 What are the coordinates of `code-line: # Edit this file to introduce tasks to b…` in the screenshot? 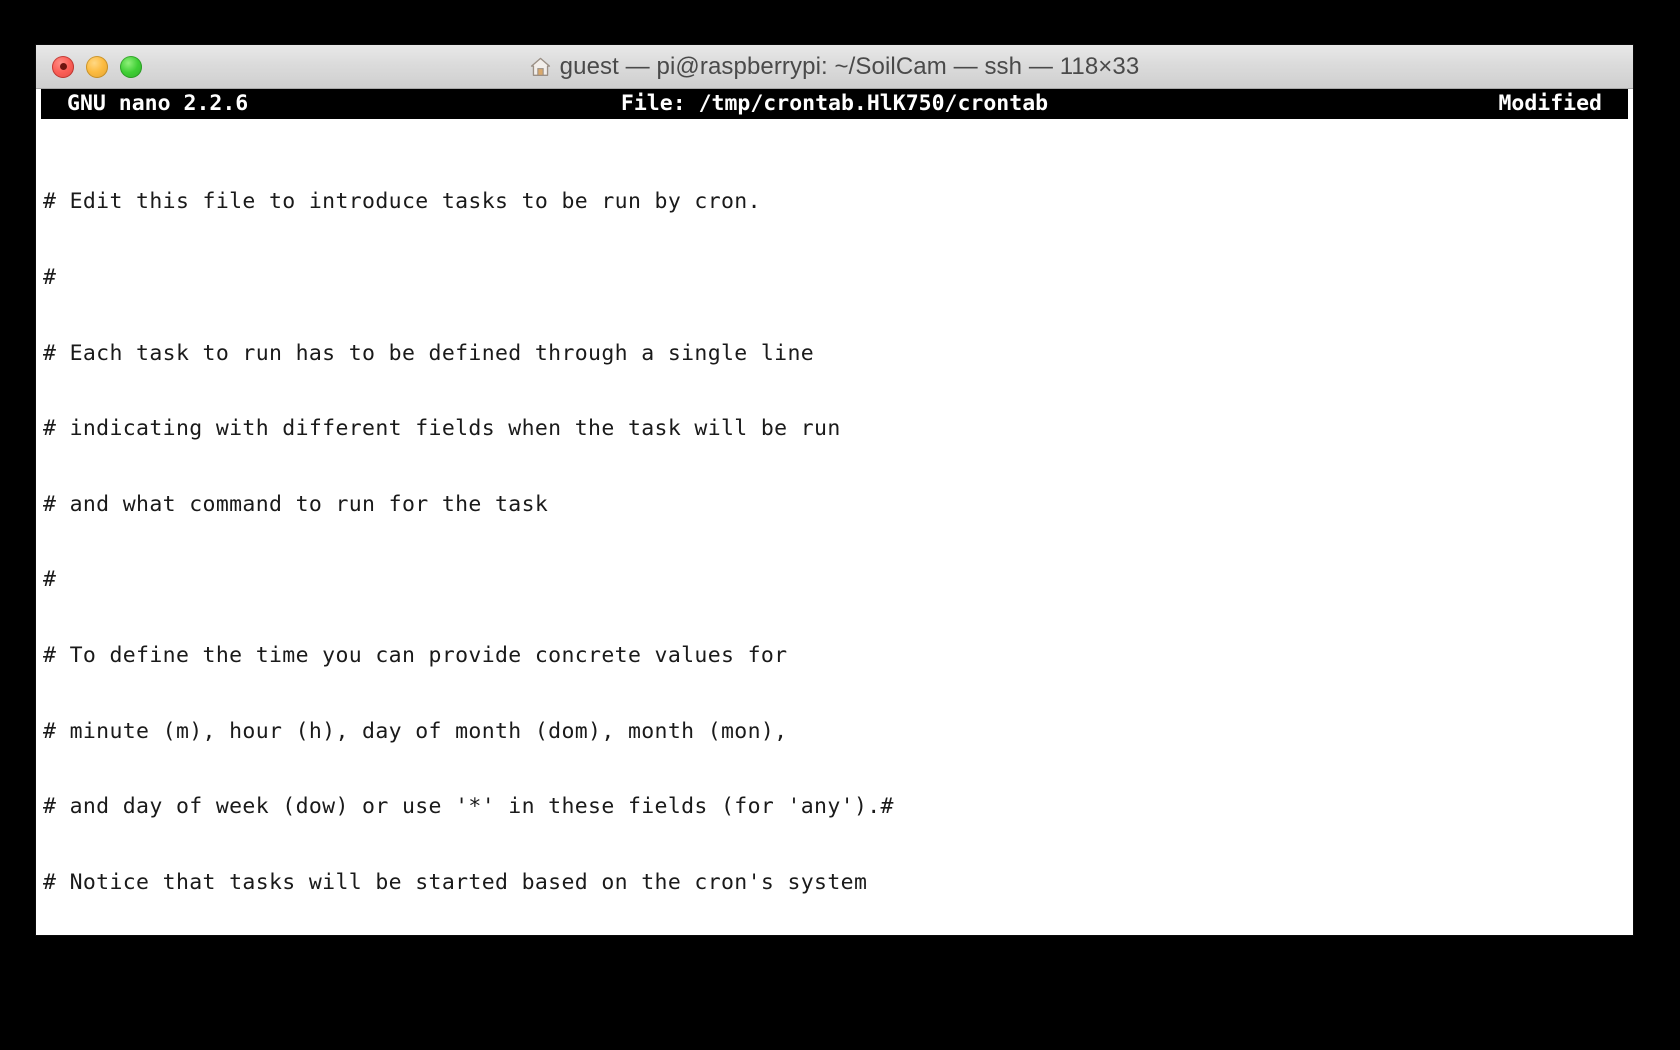 It's located at (402, 202).